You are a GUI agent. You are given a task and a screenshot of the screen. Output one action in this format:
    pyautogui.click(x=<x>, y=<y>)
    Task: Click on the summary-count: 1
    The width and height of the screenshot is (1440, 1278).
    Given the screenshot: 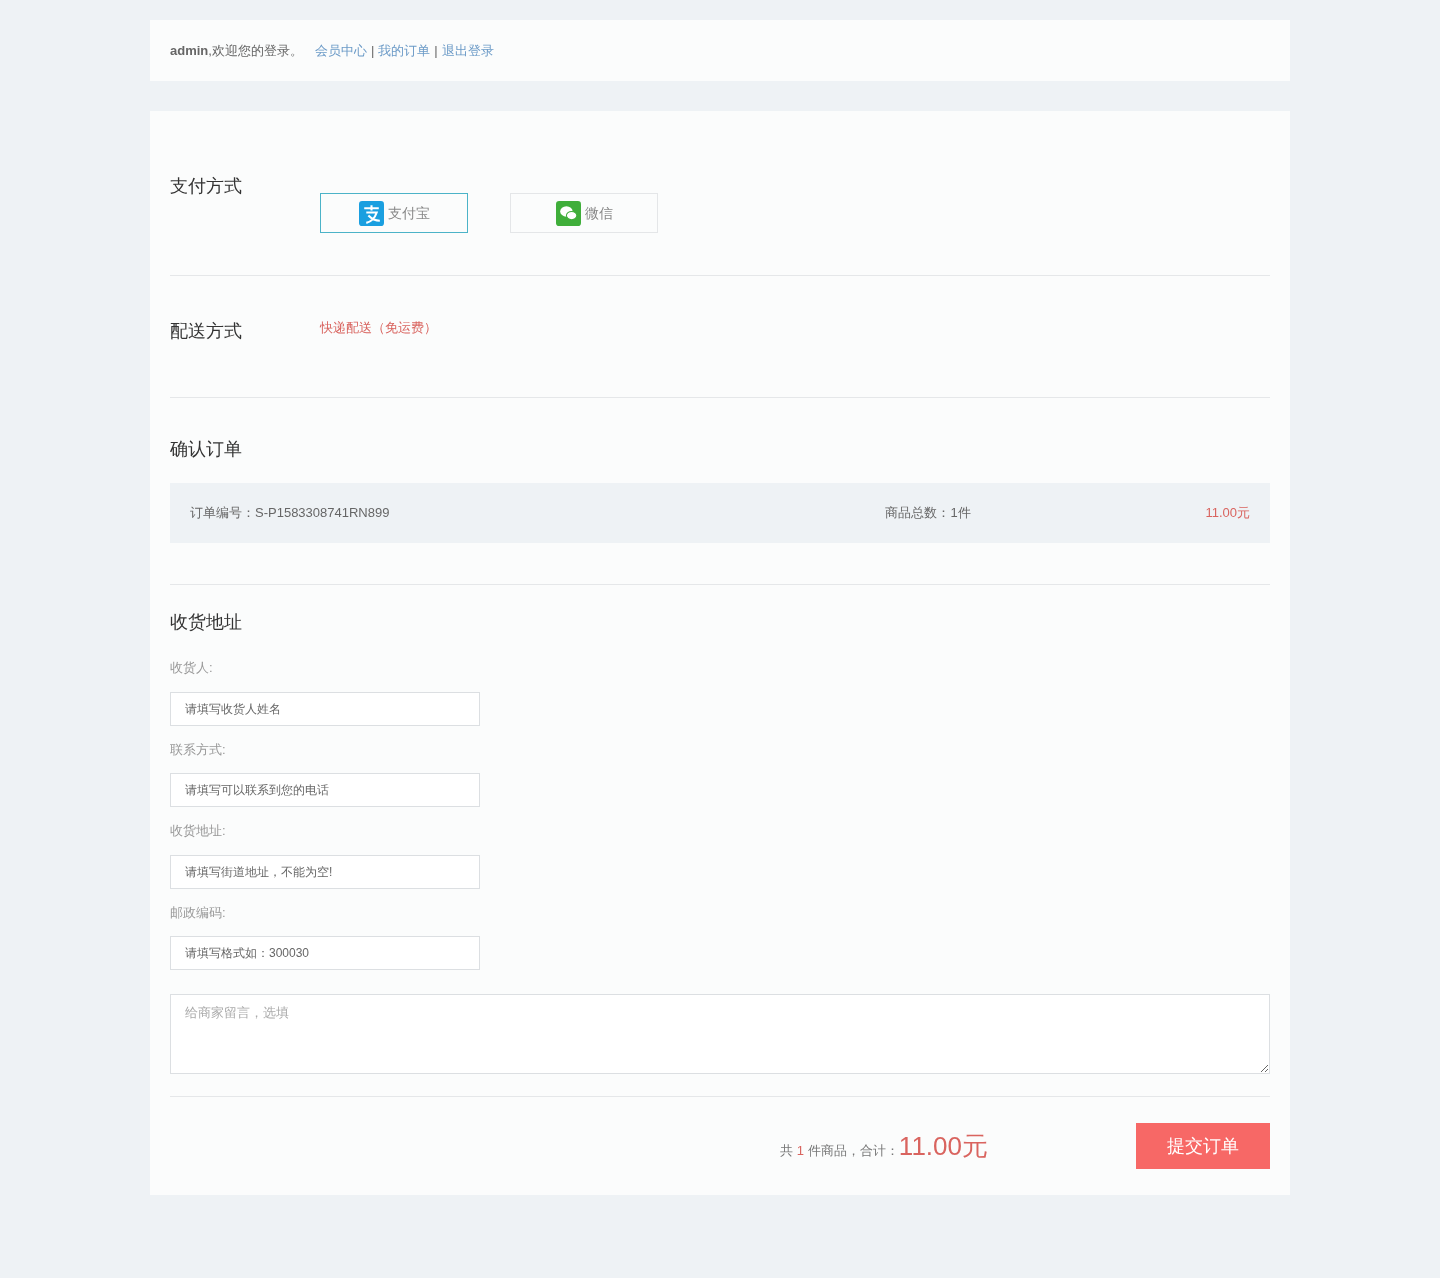 What is the action you would take?
    pyautogui.click(x=800, y=1150)
    